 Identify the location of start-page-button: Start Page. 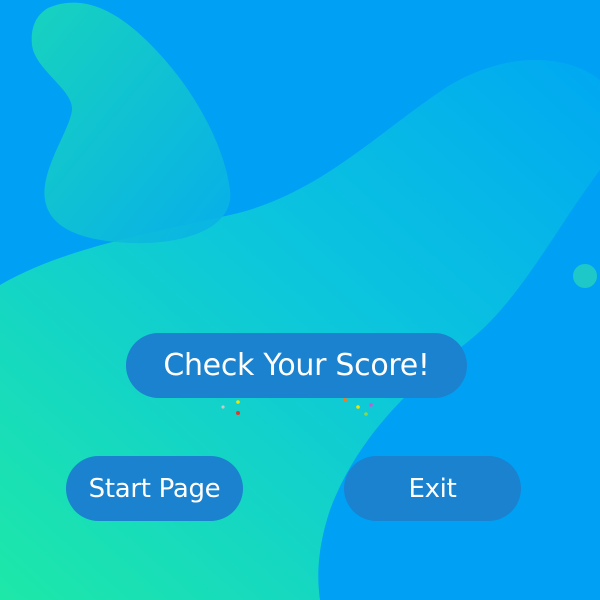
(154, 488).